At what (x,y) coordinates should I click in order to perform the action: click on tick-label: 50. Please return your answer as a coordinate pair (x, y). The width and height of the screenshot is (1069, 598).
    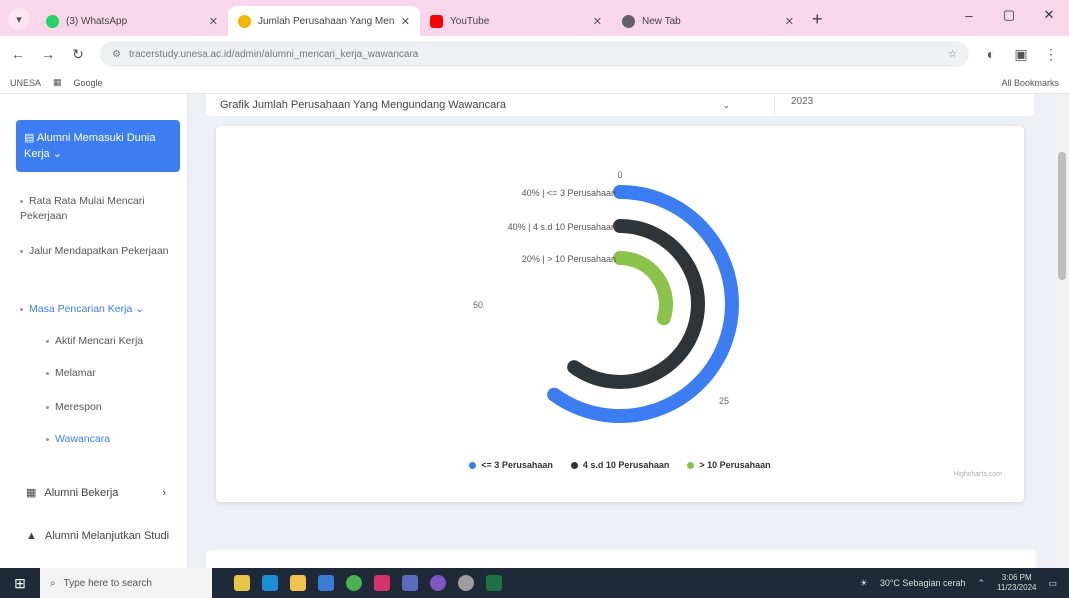
    Looking at the image, I should click on (478, 305).